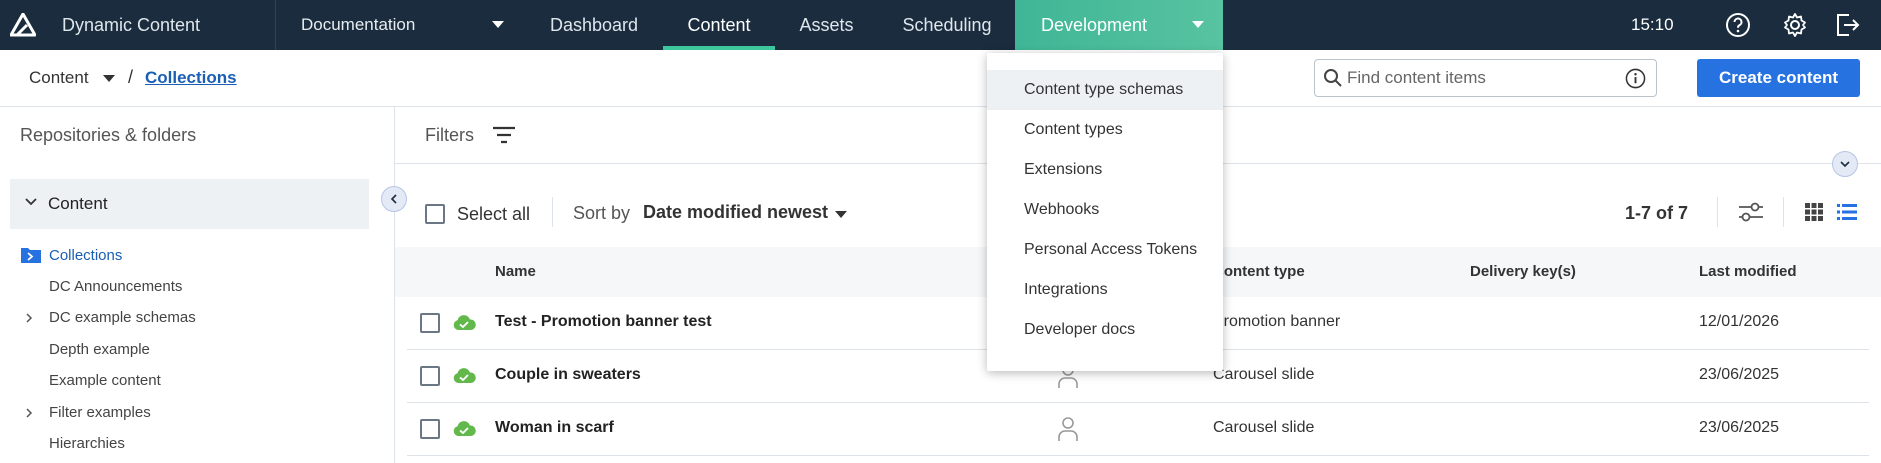 The width and height of the screenshot is (1881, 463). What do you see at coordinates (358, 25) in the screenshot?
I see `hub-selector: Documentation` at bounding box center [358, 25].